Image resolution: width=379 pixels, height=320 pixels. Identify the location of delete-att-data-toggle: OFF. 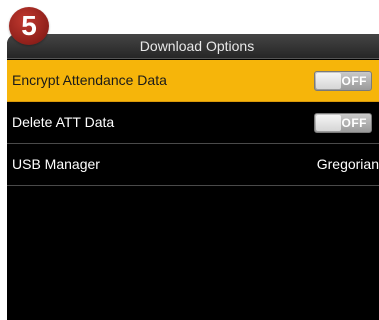
(343, 123).